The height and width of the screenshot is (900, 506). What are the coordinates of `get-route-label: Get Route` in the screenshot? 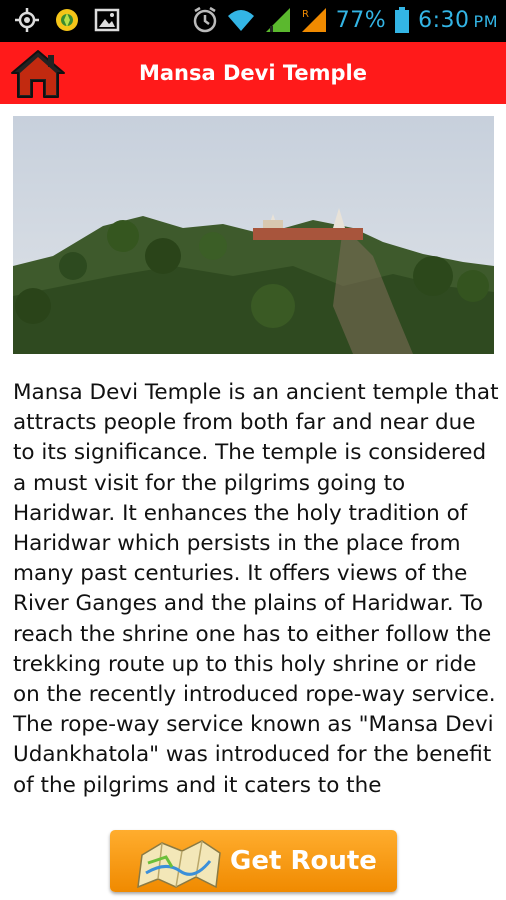 It's located at (303, 861).